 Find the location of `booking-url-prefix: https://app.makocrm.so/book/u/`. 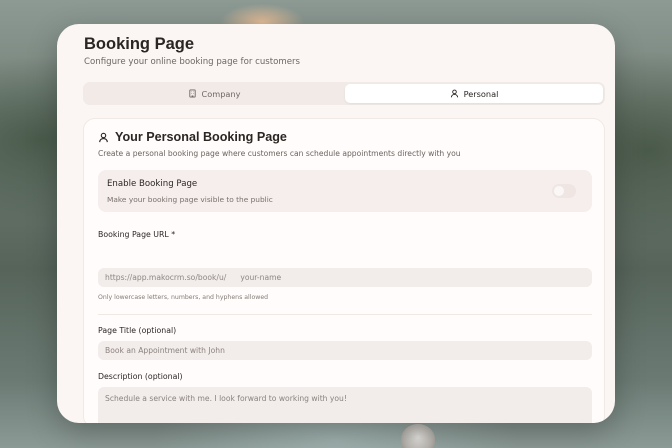

booking-url-prefix: https://app.makocrm.so/book/u/ is located at coordinates (166, 277).